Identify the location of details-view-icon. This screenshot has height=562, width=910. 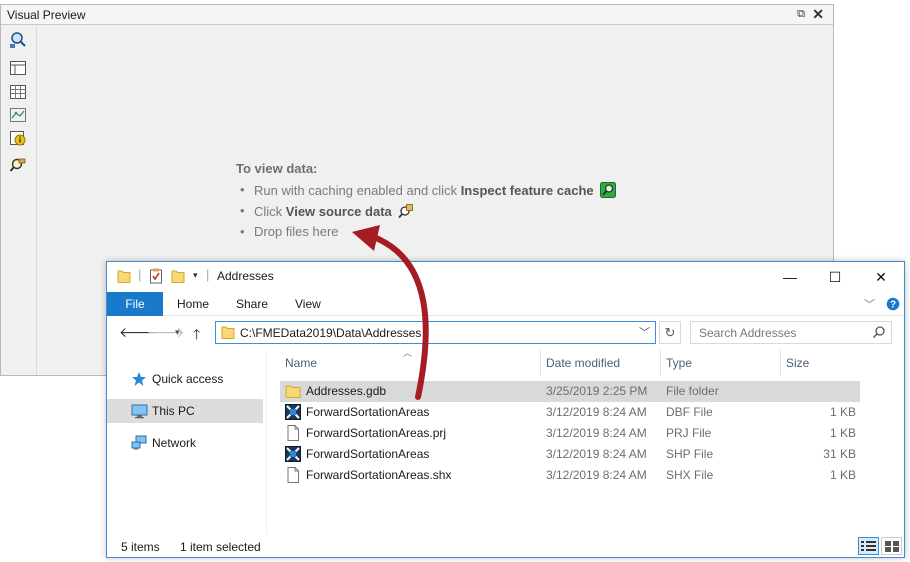
(868, 546).